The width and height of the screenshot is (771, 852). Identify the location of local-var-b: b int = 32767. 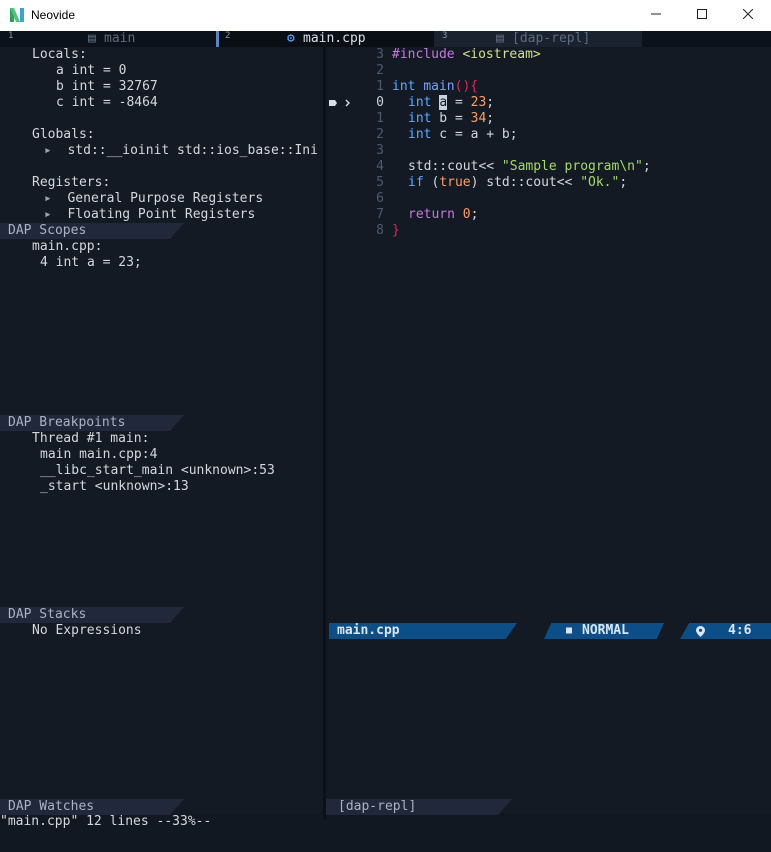
(107, 87).